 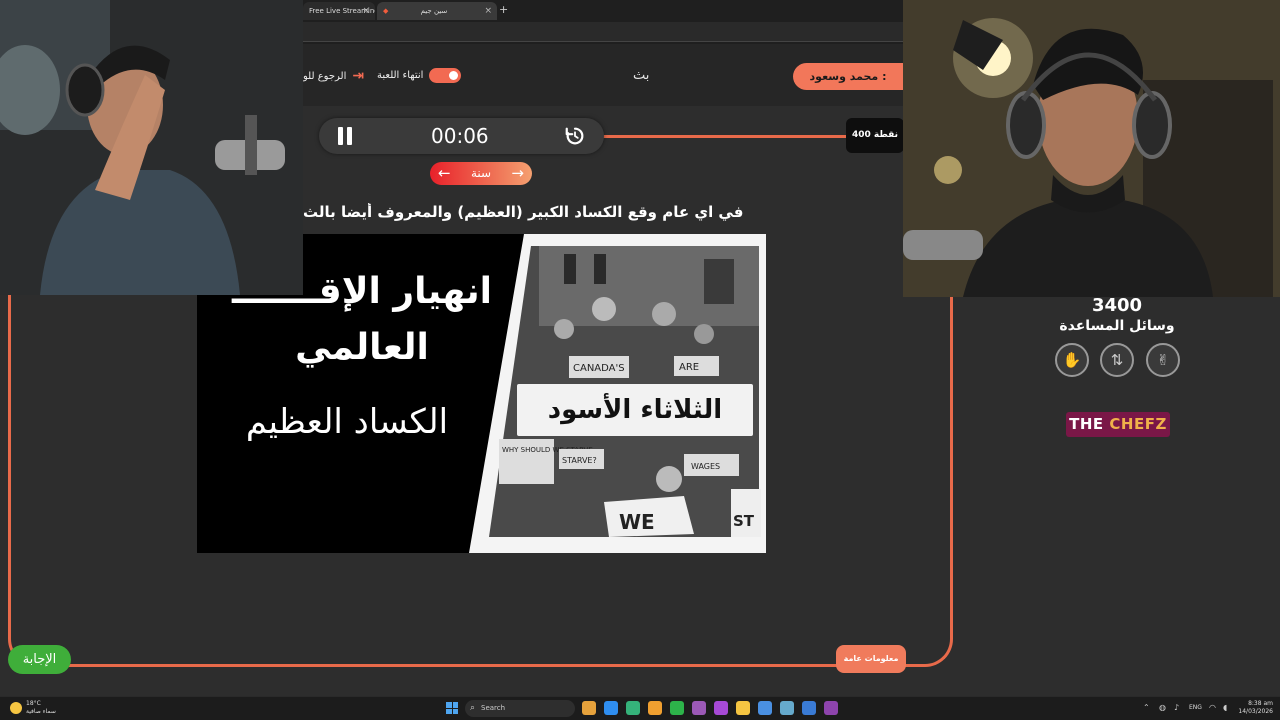 I want to click on speaker-icon: ◖, so click(x=1227, y=708).